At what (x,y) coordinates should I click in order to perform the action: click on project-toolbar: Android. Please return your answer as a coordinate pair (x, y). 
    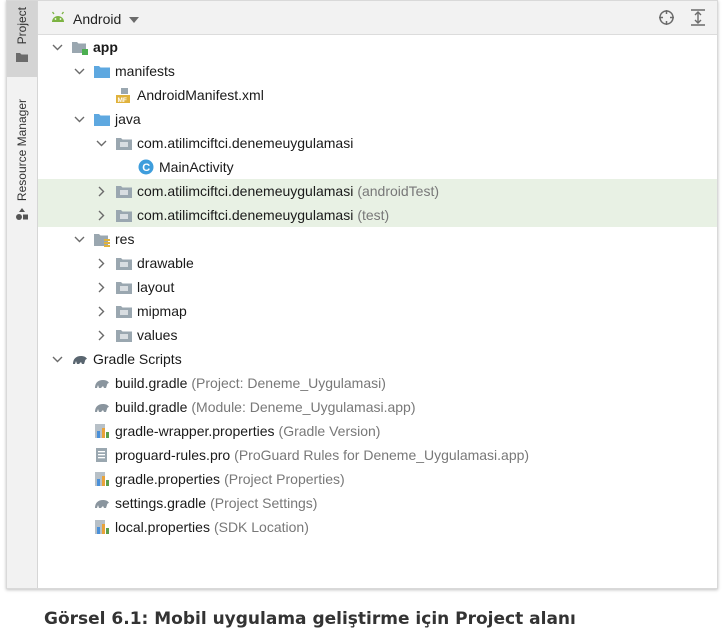
    Looking at the image, I should click on (377, 18).